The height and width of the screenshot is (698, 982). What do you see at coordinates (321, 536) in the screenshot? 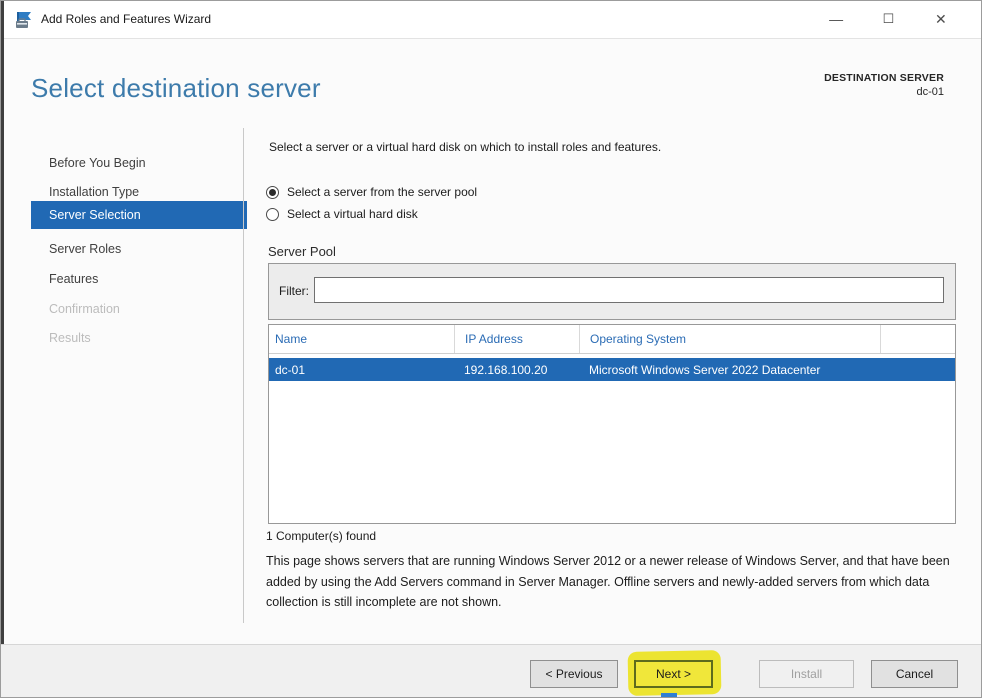
I see `computers-found-text: 1 Computer(s) found` at bounding box center [321, 536].